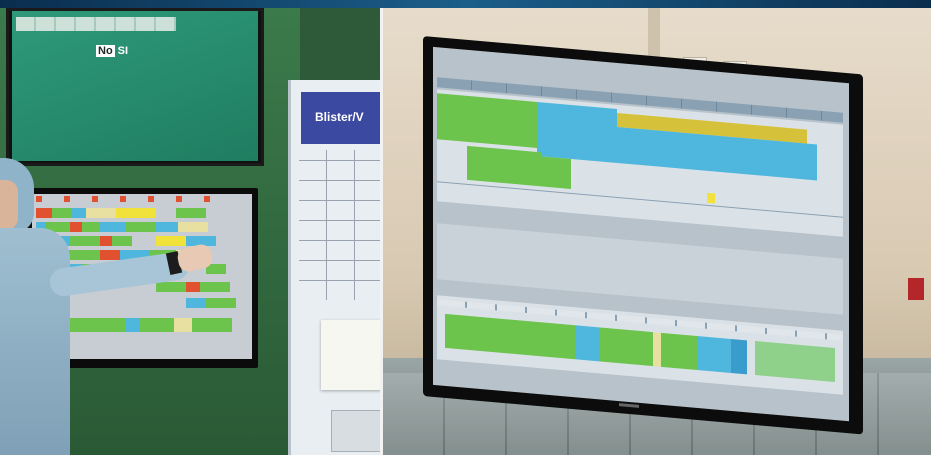 Image resolution: width=931 pixels, height=455 pixels. What do you see at coordinates (340, 118) in the screenshot?
I see `whiteboard-header: Blister/V` at bounding box center [340, 118].